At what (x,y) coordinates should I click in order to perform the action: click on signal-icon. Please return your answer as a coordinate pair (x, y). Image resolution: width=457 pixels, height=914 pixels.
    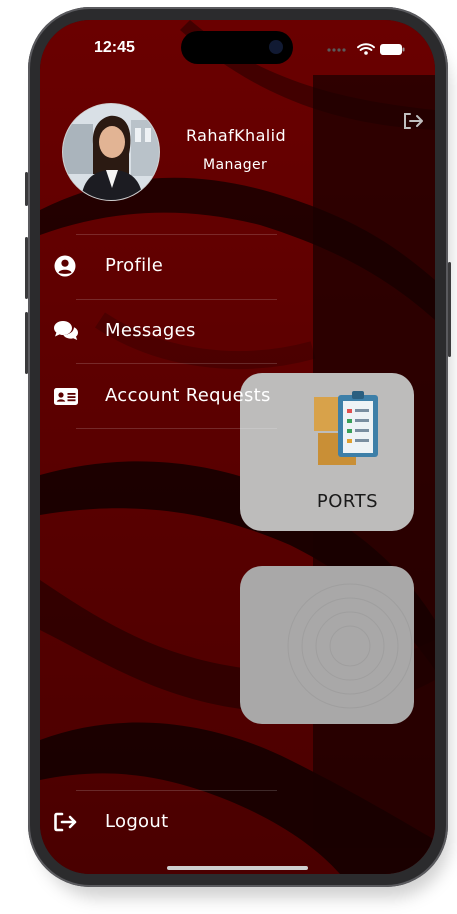
    Looking at the image, I should click on (336, 50).